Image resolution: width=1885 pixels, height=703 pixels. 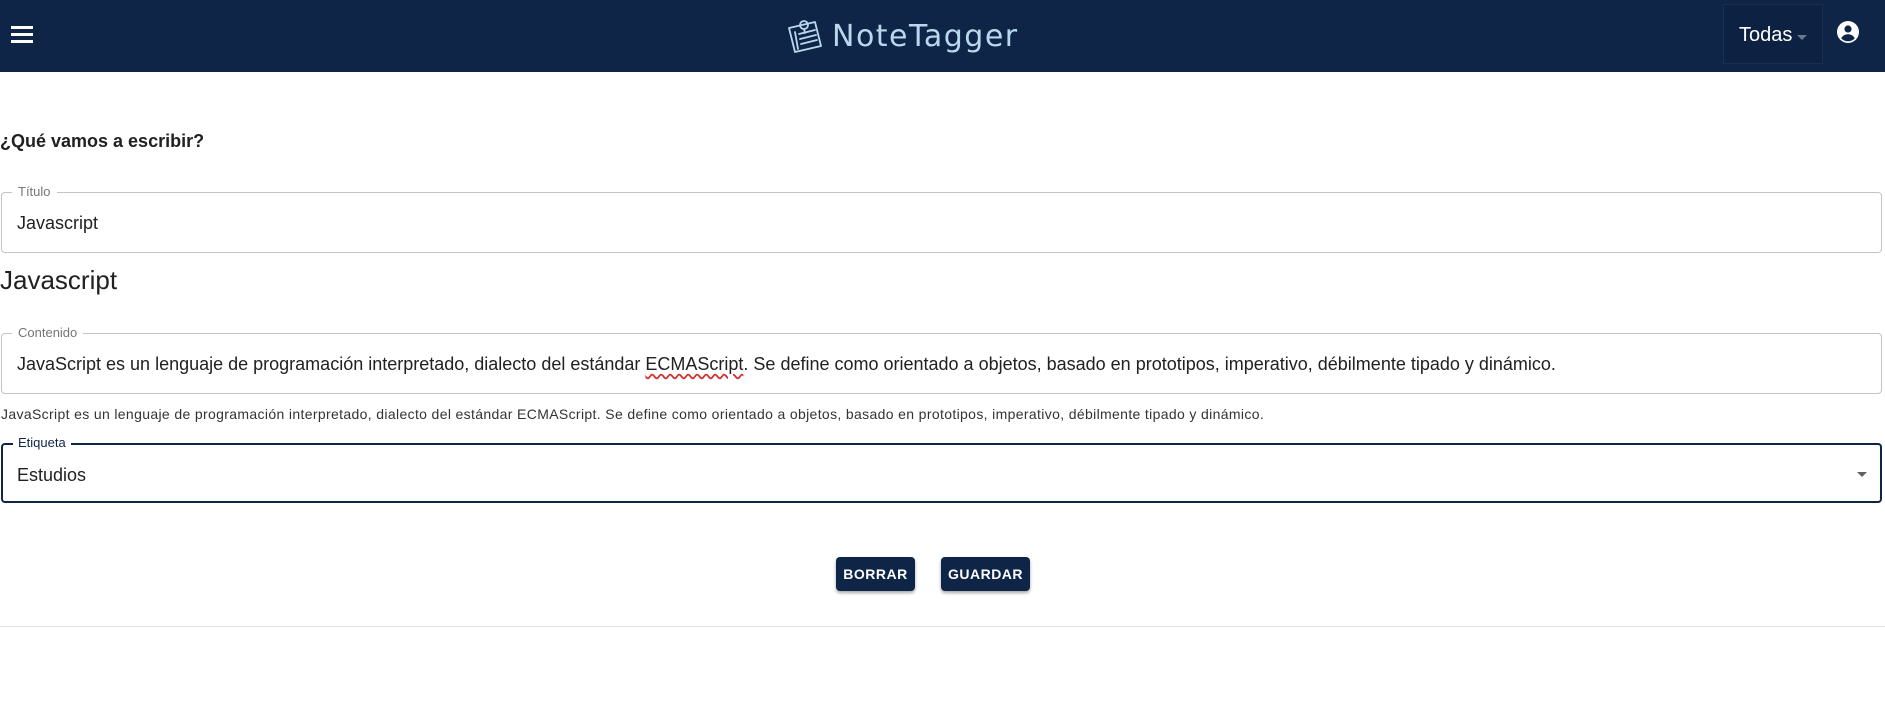 What do you see at coordinates (805, 36) in the screenshot?
I see `notepad-pin-icon` at bounding box center [805, 36].